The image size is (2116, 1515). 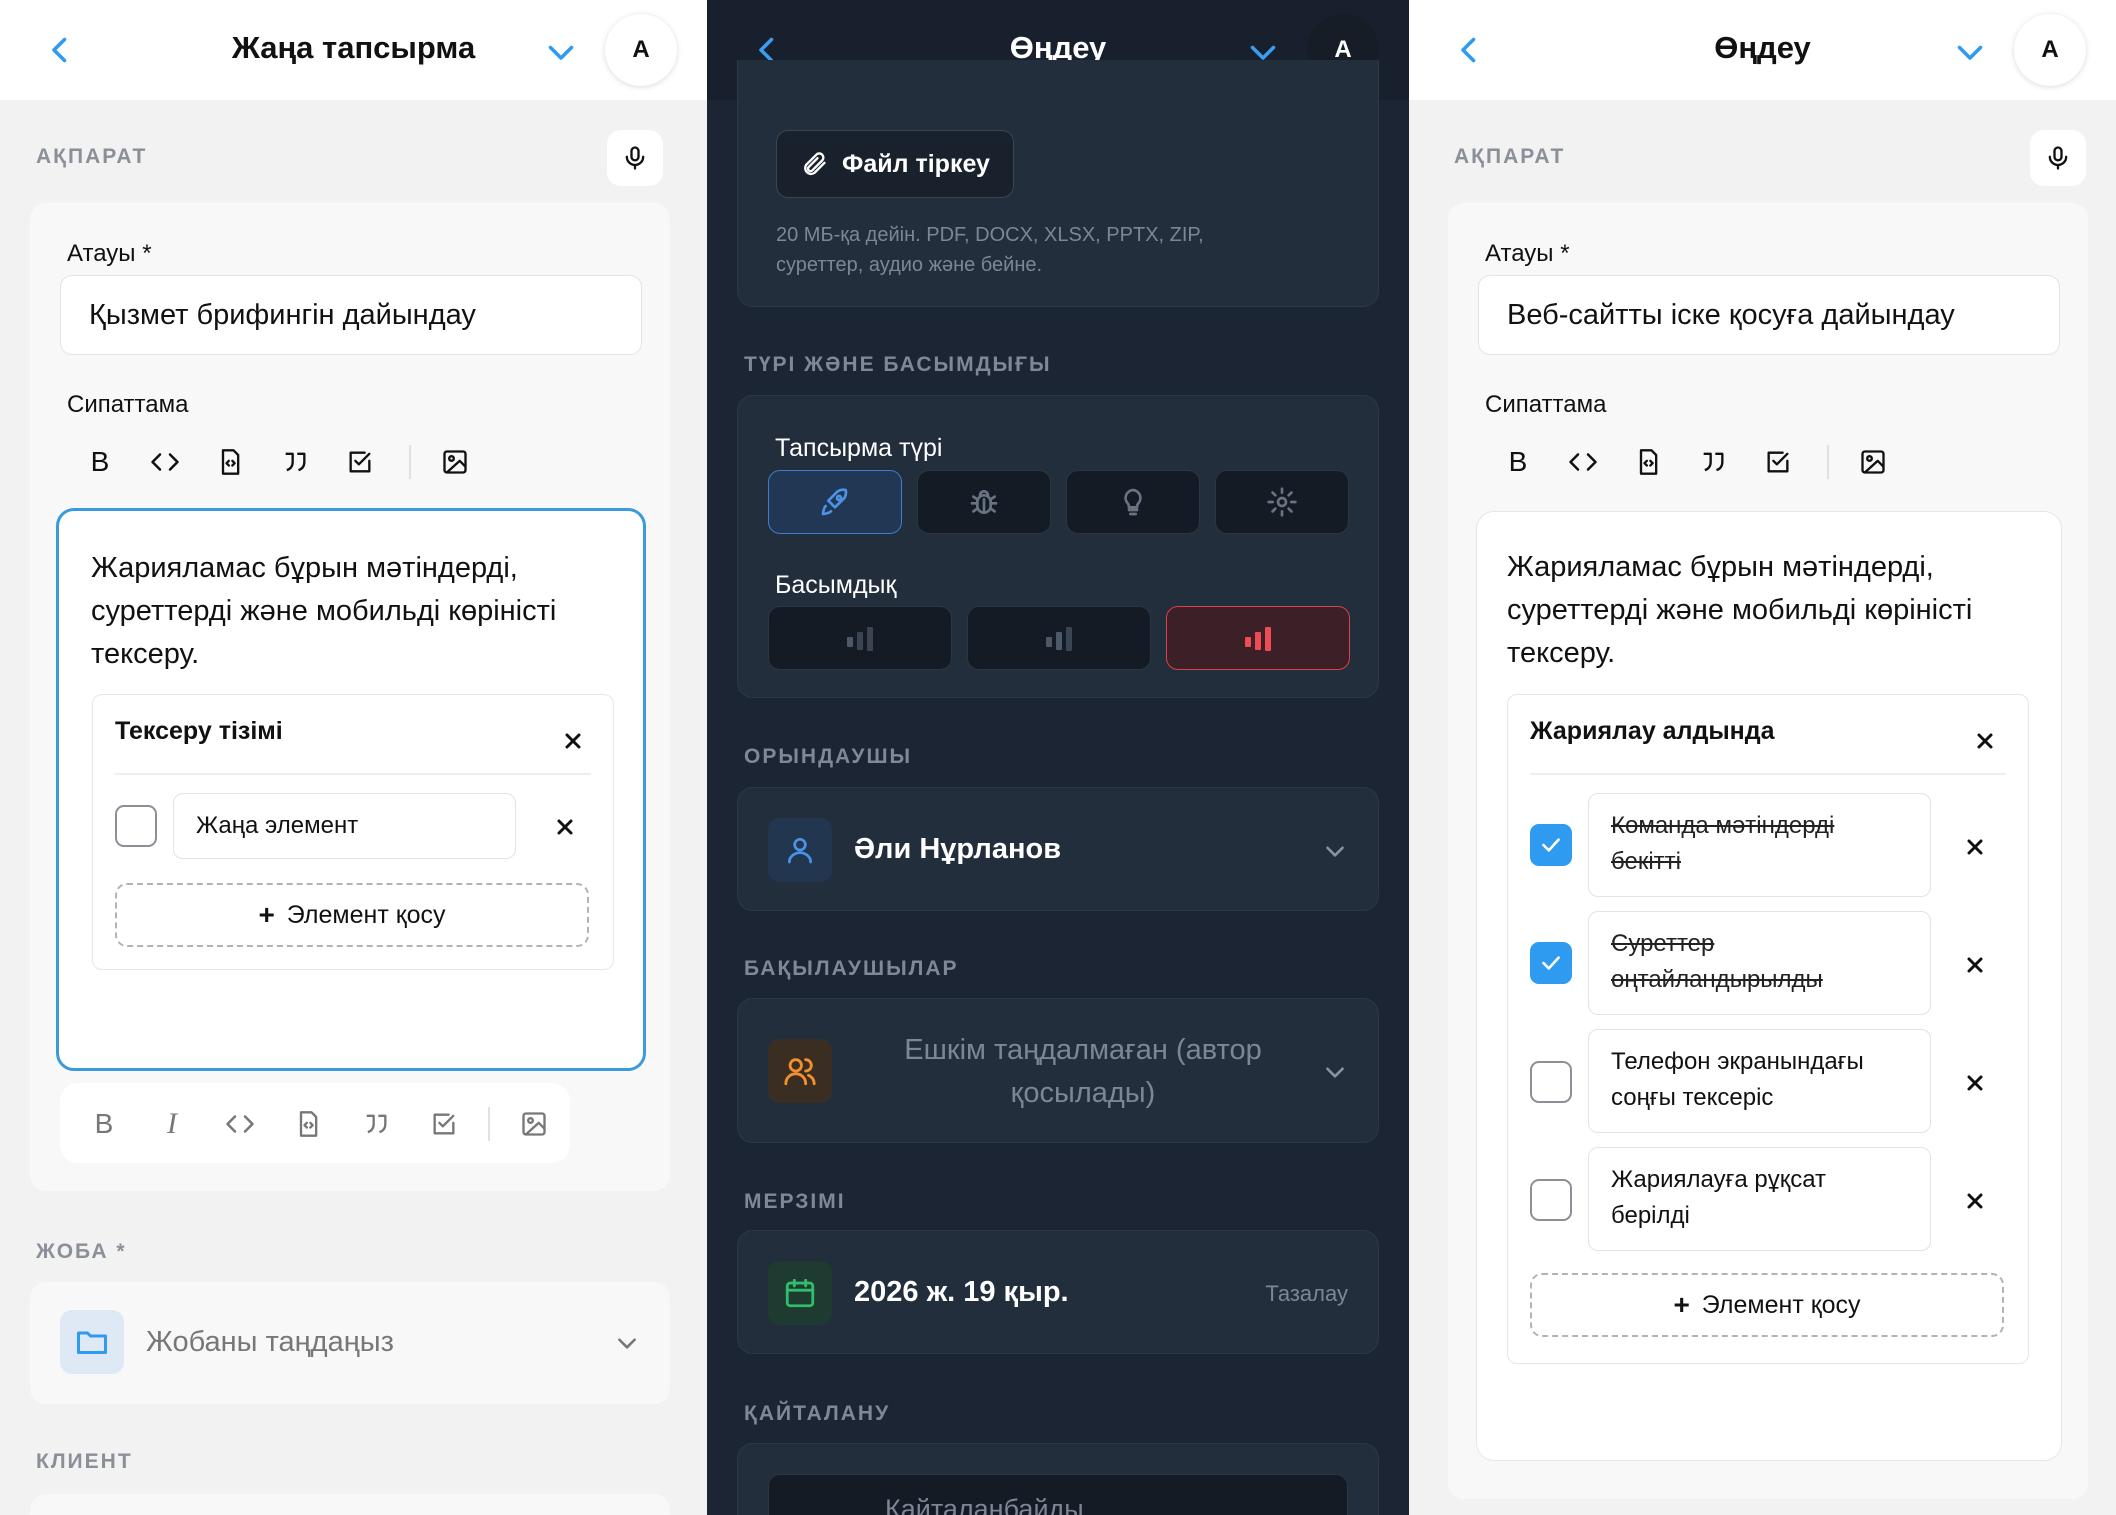 What do you see at coordinates (1759, 963) in the screenshot?
I see `checklist-item-text: Суреттер оңтайландырылды` at bounding box center [1759, 963].